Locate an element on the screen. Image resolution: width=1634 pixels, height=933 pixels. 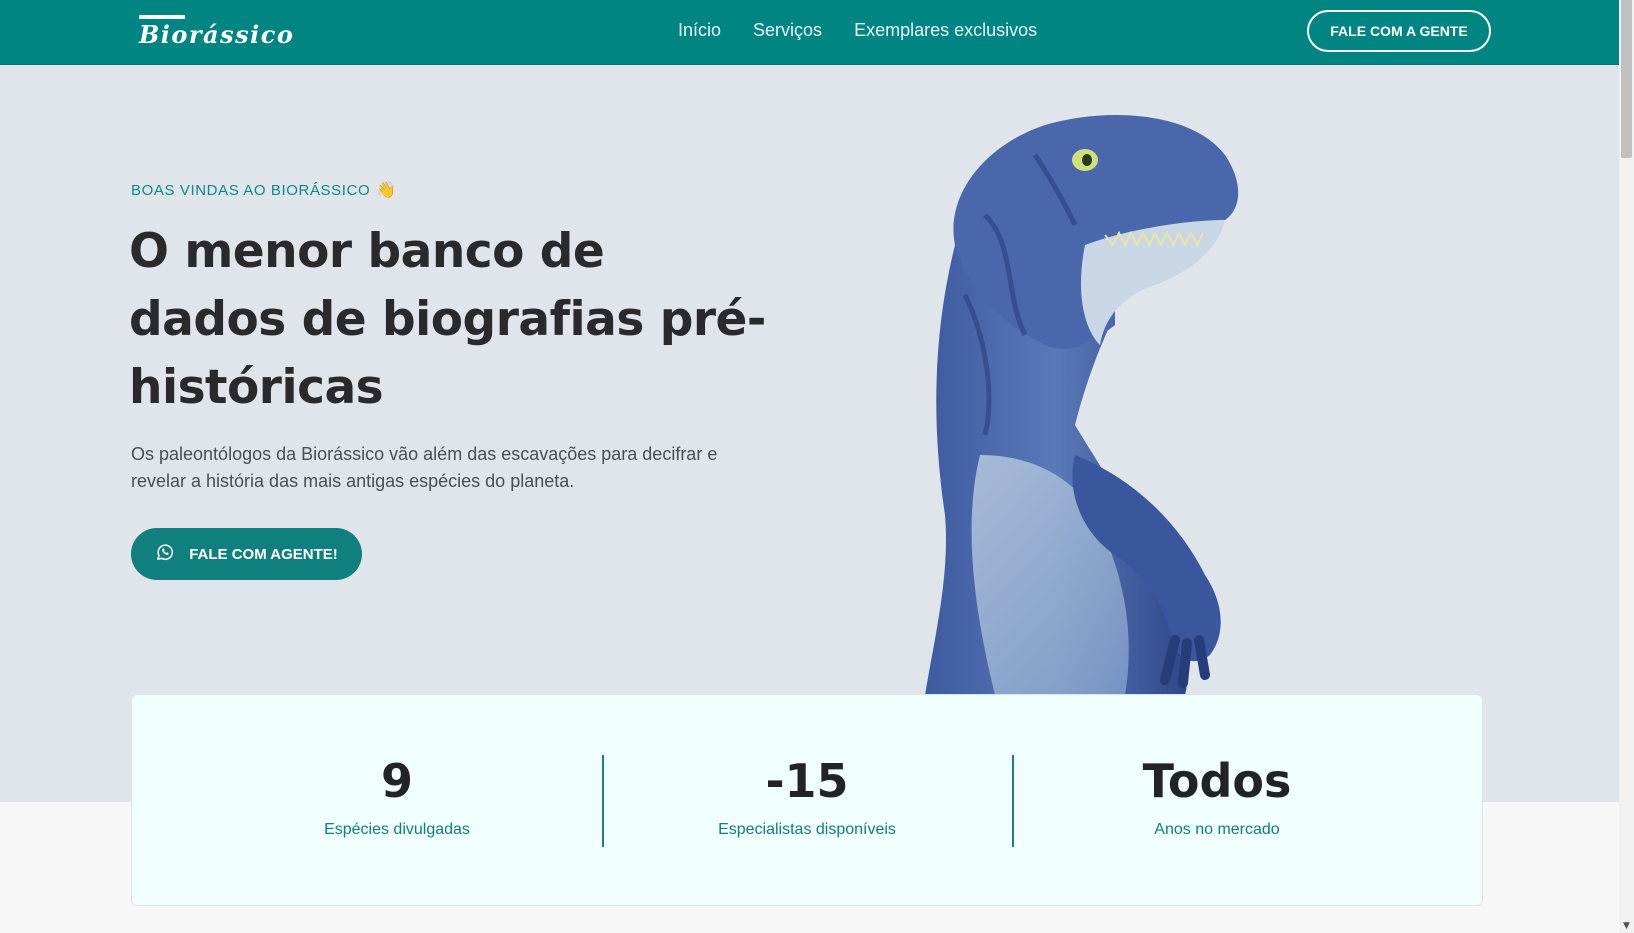
hero-eyebrow: BOAS VINDAS AO BIORÁSSICO 👋 is located at coordinates (264, 190).